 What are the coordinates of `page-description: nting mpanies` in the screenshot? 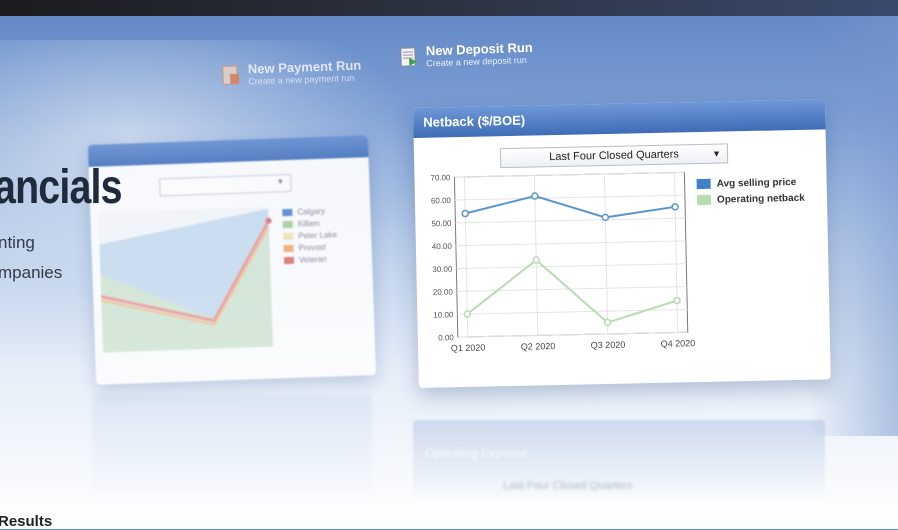 It's located at (31, 258).